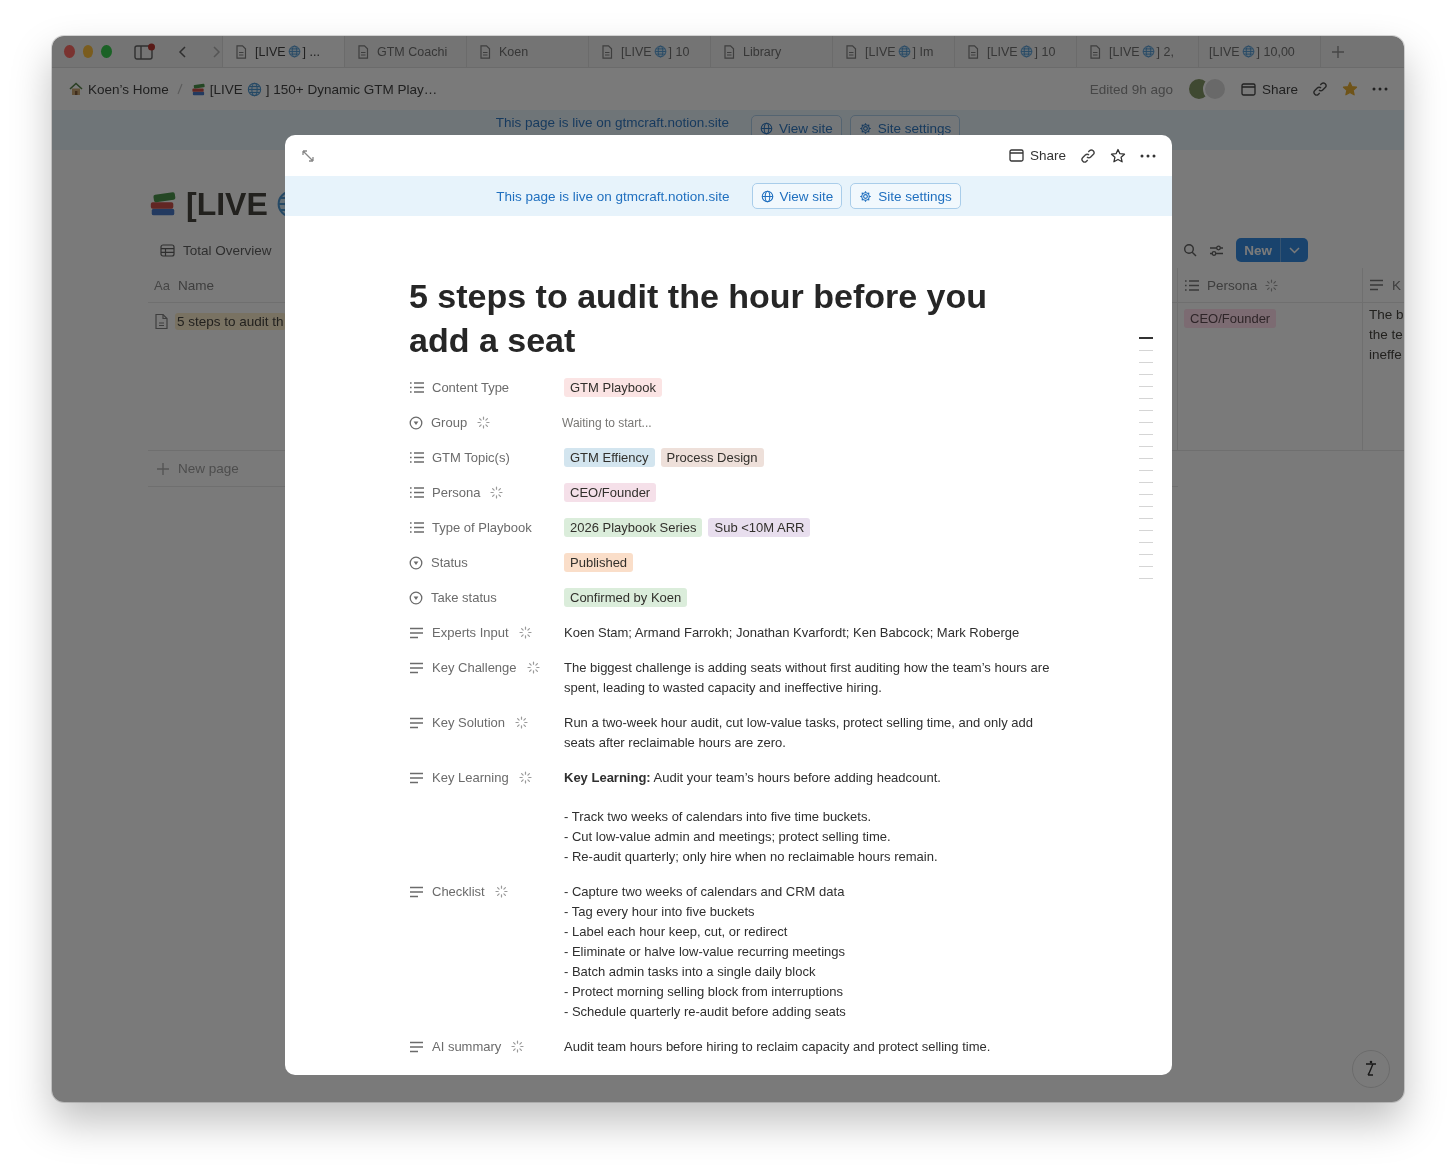 This screenshot has width=1456, height=1171. Describe the element at coordinates (705, 891) in the screenshot. I see `property-value: - Capture two weeks of calendars and CRM data` at that location.